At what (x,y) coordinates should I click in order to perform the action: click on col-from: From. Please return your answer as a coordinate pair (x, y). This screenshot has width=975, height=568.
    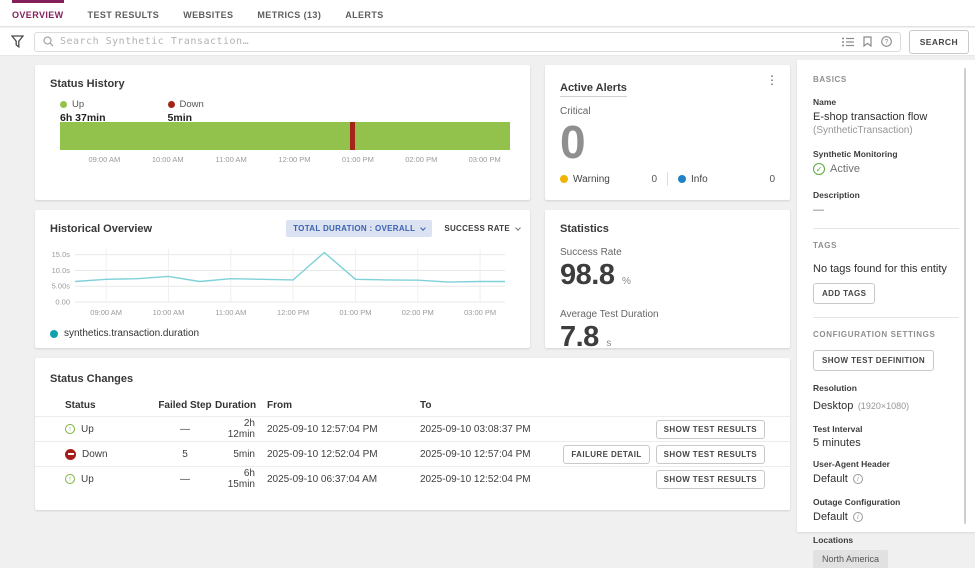
    Looking at the image, I should click on (279, 405).